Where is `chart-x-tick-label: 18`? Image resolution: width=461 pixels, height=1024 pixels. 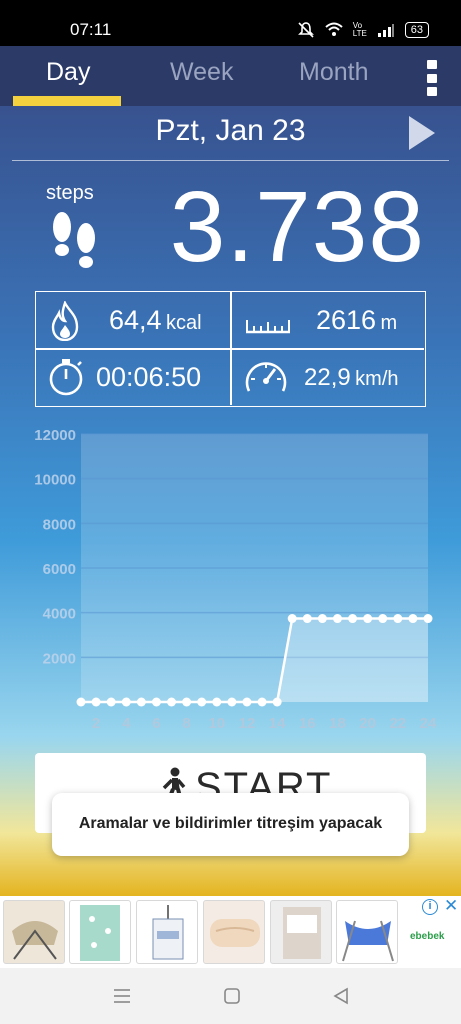 chart-x-tick-label: 18 is located at coordinates (337, 723).